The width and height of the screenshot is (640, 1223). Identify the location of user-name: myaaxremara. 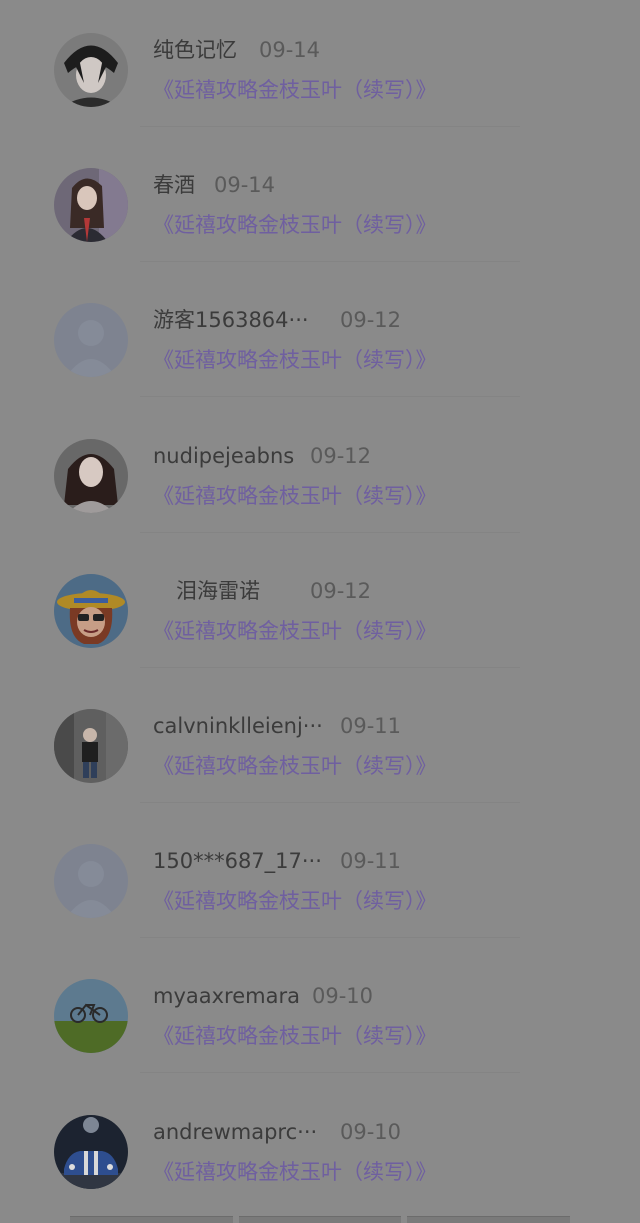
(226, 996).